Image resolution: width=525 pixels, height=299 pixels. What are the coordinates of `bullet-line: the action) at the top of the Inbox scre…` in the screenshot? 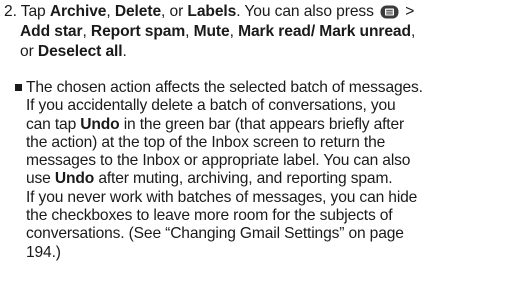 It's located at (267, 143).